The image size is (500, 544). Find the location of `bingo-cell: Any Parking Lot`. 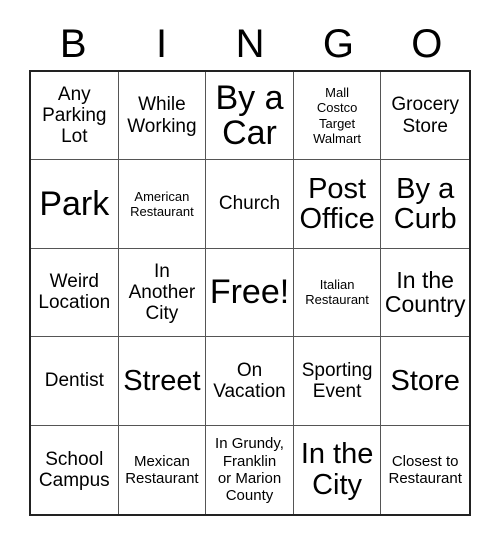

bingo-cell: Any Parking Lot is located at coordinates (75, 116).